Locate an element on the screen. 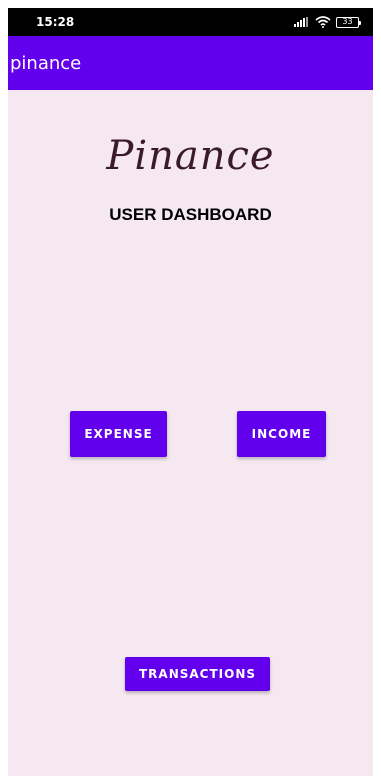 The height and width of the screenshot is (776, 381). app-bar-title: pinance is located at coordinates (46, 63).